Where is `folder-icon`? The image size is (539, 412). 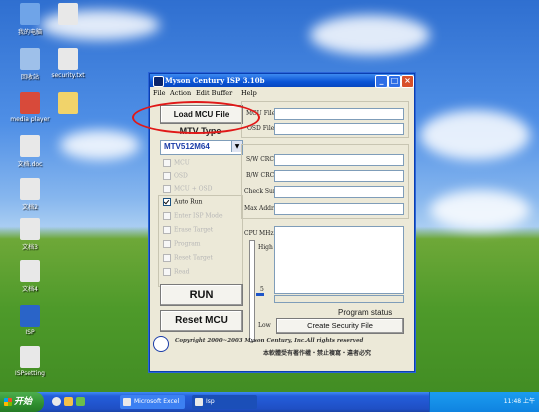 folder-icon is located at coordinates (68, 104).